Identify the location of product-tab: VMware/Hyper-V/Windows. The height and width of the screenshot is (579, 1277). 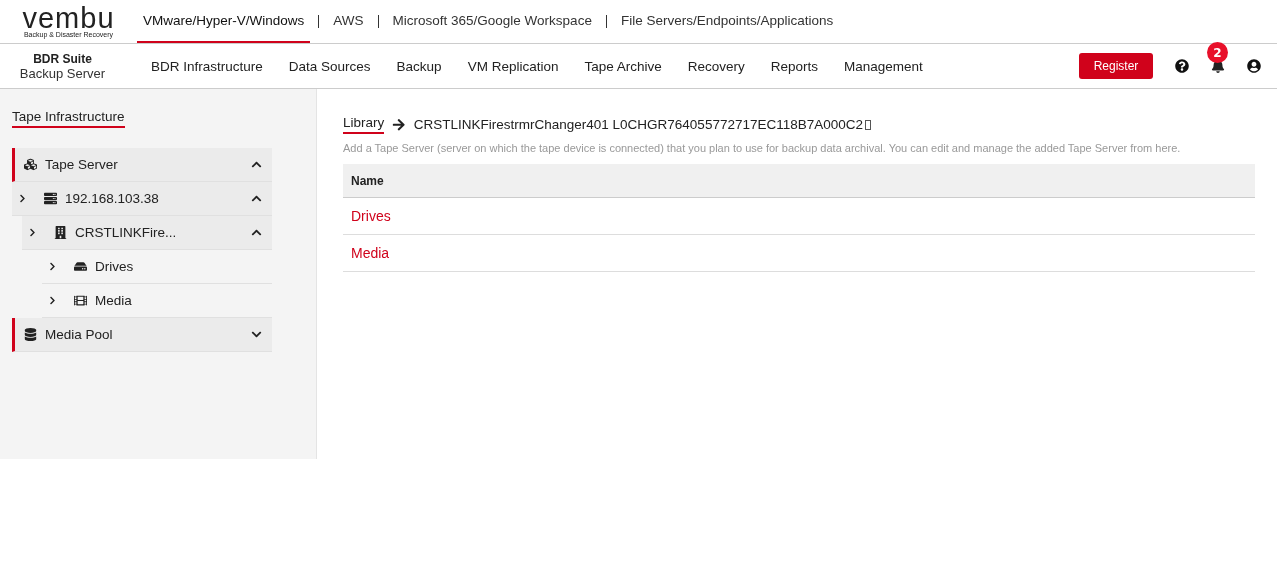
(224, 21).